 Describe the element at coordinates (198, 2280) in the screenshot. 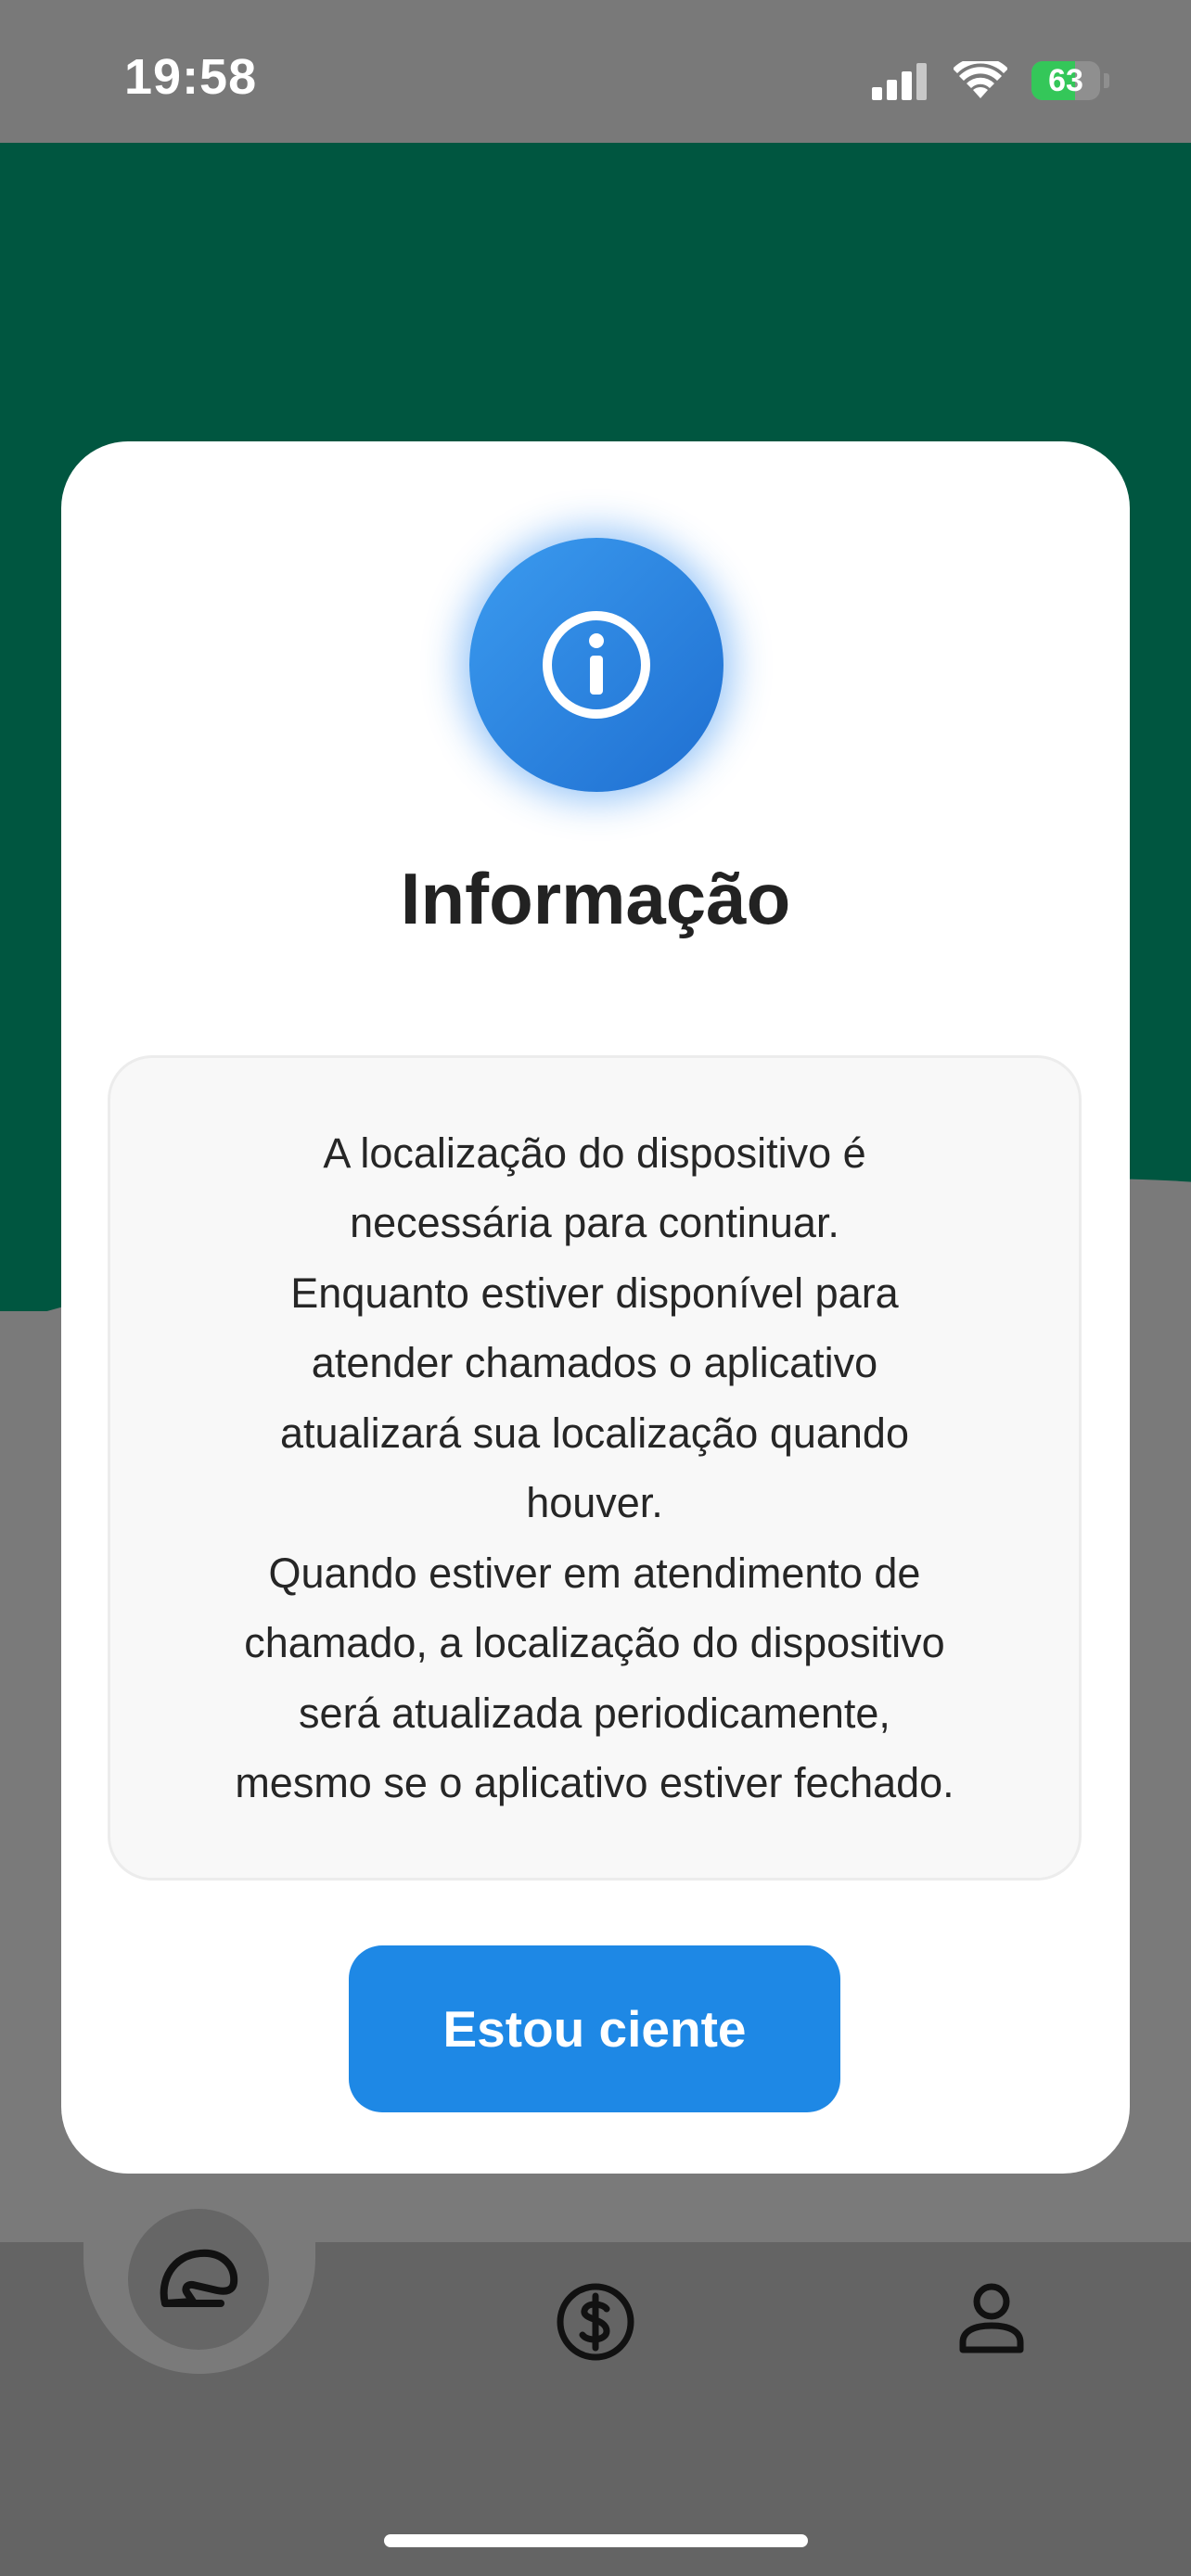

I see `helmet-icon` at that location.